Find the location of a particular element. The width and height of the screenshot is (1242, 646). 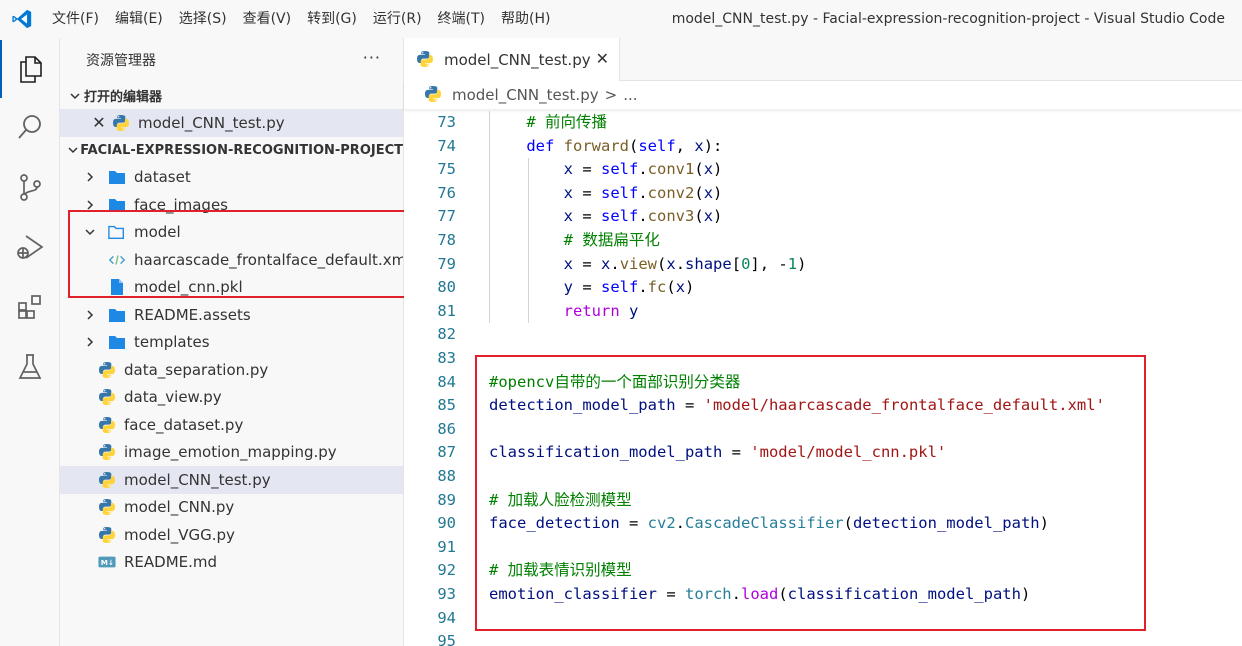

tree-item-label: model is located at coordinates (157, 232).